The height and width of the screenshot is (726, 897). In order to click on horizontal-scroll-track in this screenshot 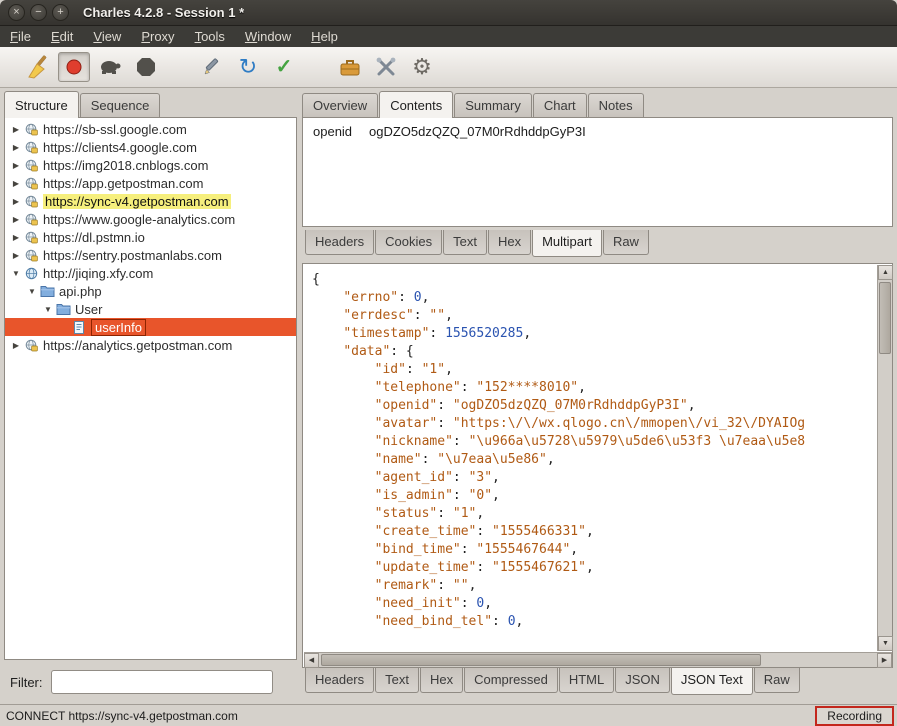, I will do `click(598, 660)`.